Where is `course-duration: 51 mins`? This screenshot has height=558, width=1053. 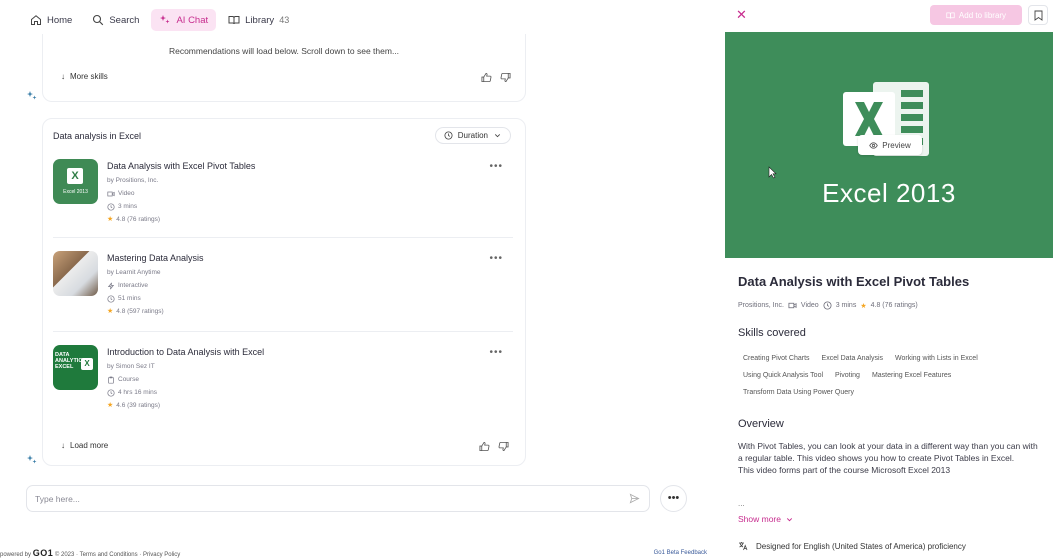
course-duration: 51 mins is located at coordinates (155, 298).